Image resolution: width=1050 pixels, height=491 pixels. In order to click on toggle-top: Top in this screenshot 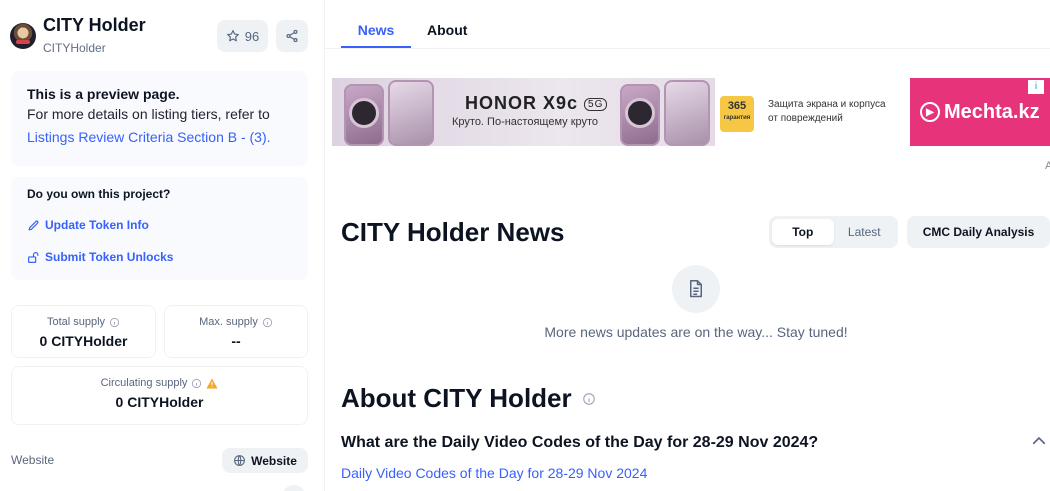, I will do `click(803, 232)`.